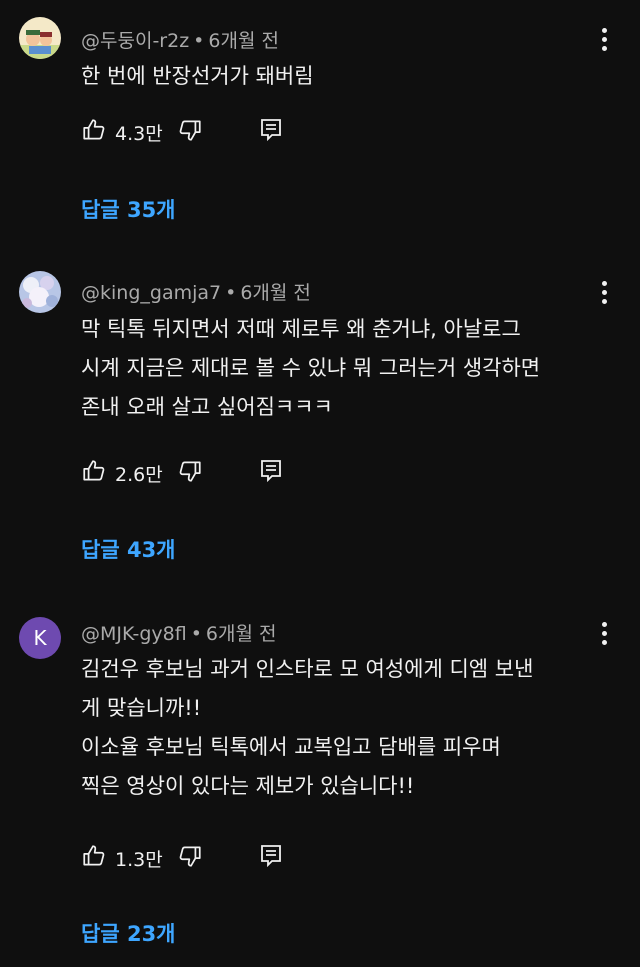 The image size is (640, 967). I want to click on comment-line: 시계 지금은 제대로 볼 수 있냐 뭐 그러는거 생각하면, so click(311, 368).